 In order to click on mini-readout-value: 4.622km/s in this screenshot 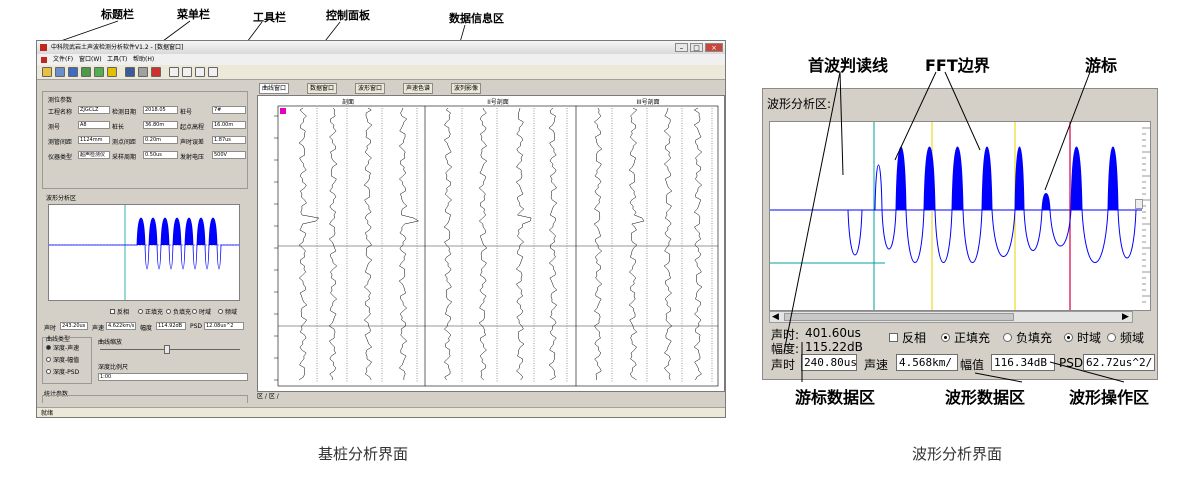, I will do `click(121, 326)`.